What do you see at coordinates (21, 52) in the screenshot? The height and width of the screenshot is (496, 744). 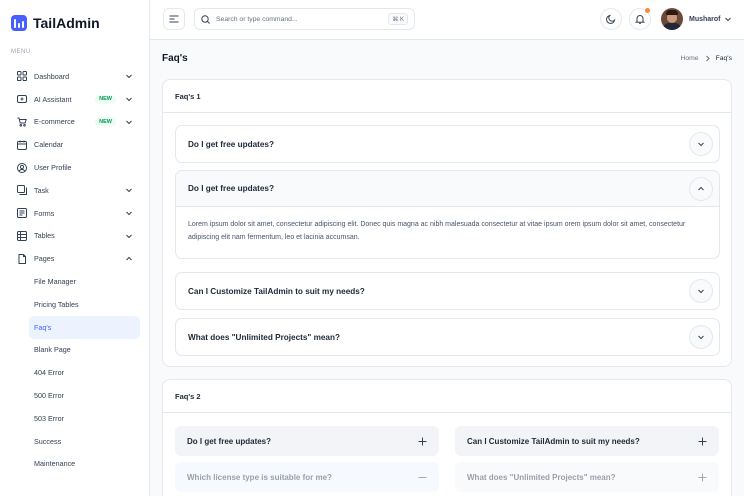 I see `menu-label: MENU` at bounding box center [21, 52].